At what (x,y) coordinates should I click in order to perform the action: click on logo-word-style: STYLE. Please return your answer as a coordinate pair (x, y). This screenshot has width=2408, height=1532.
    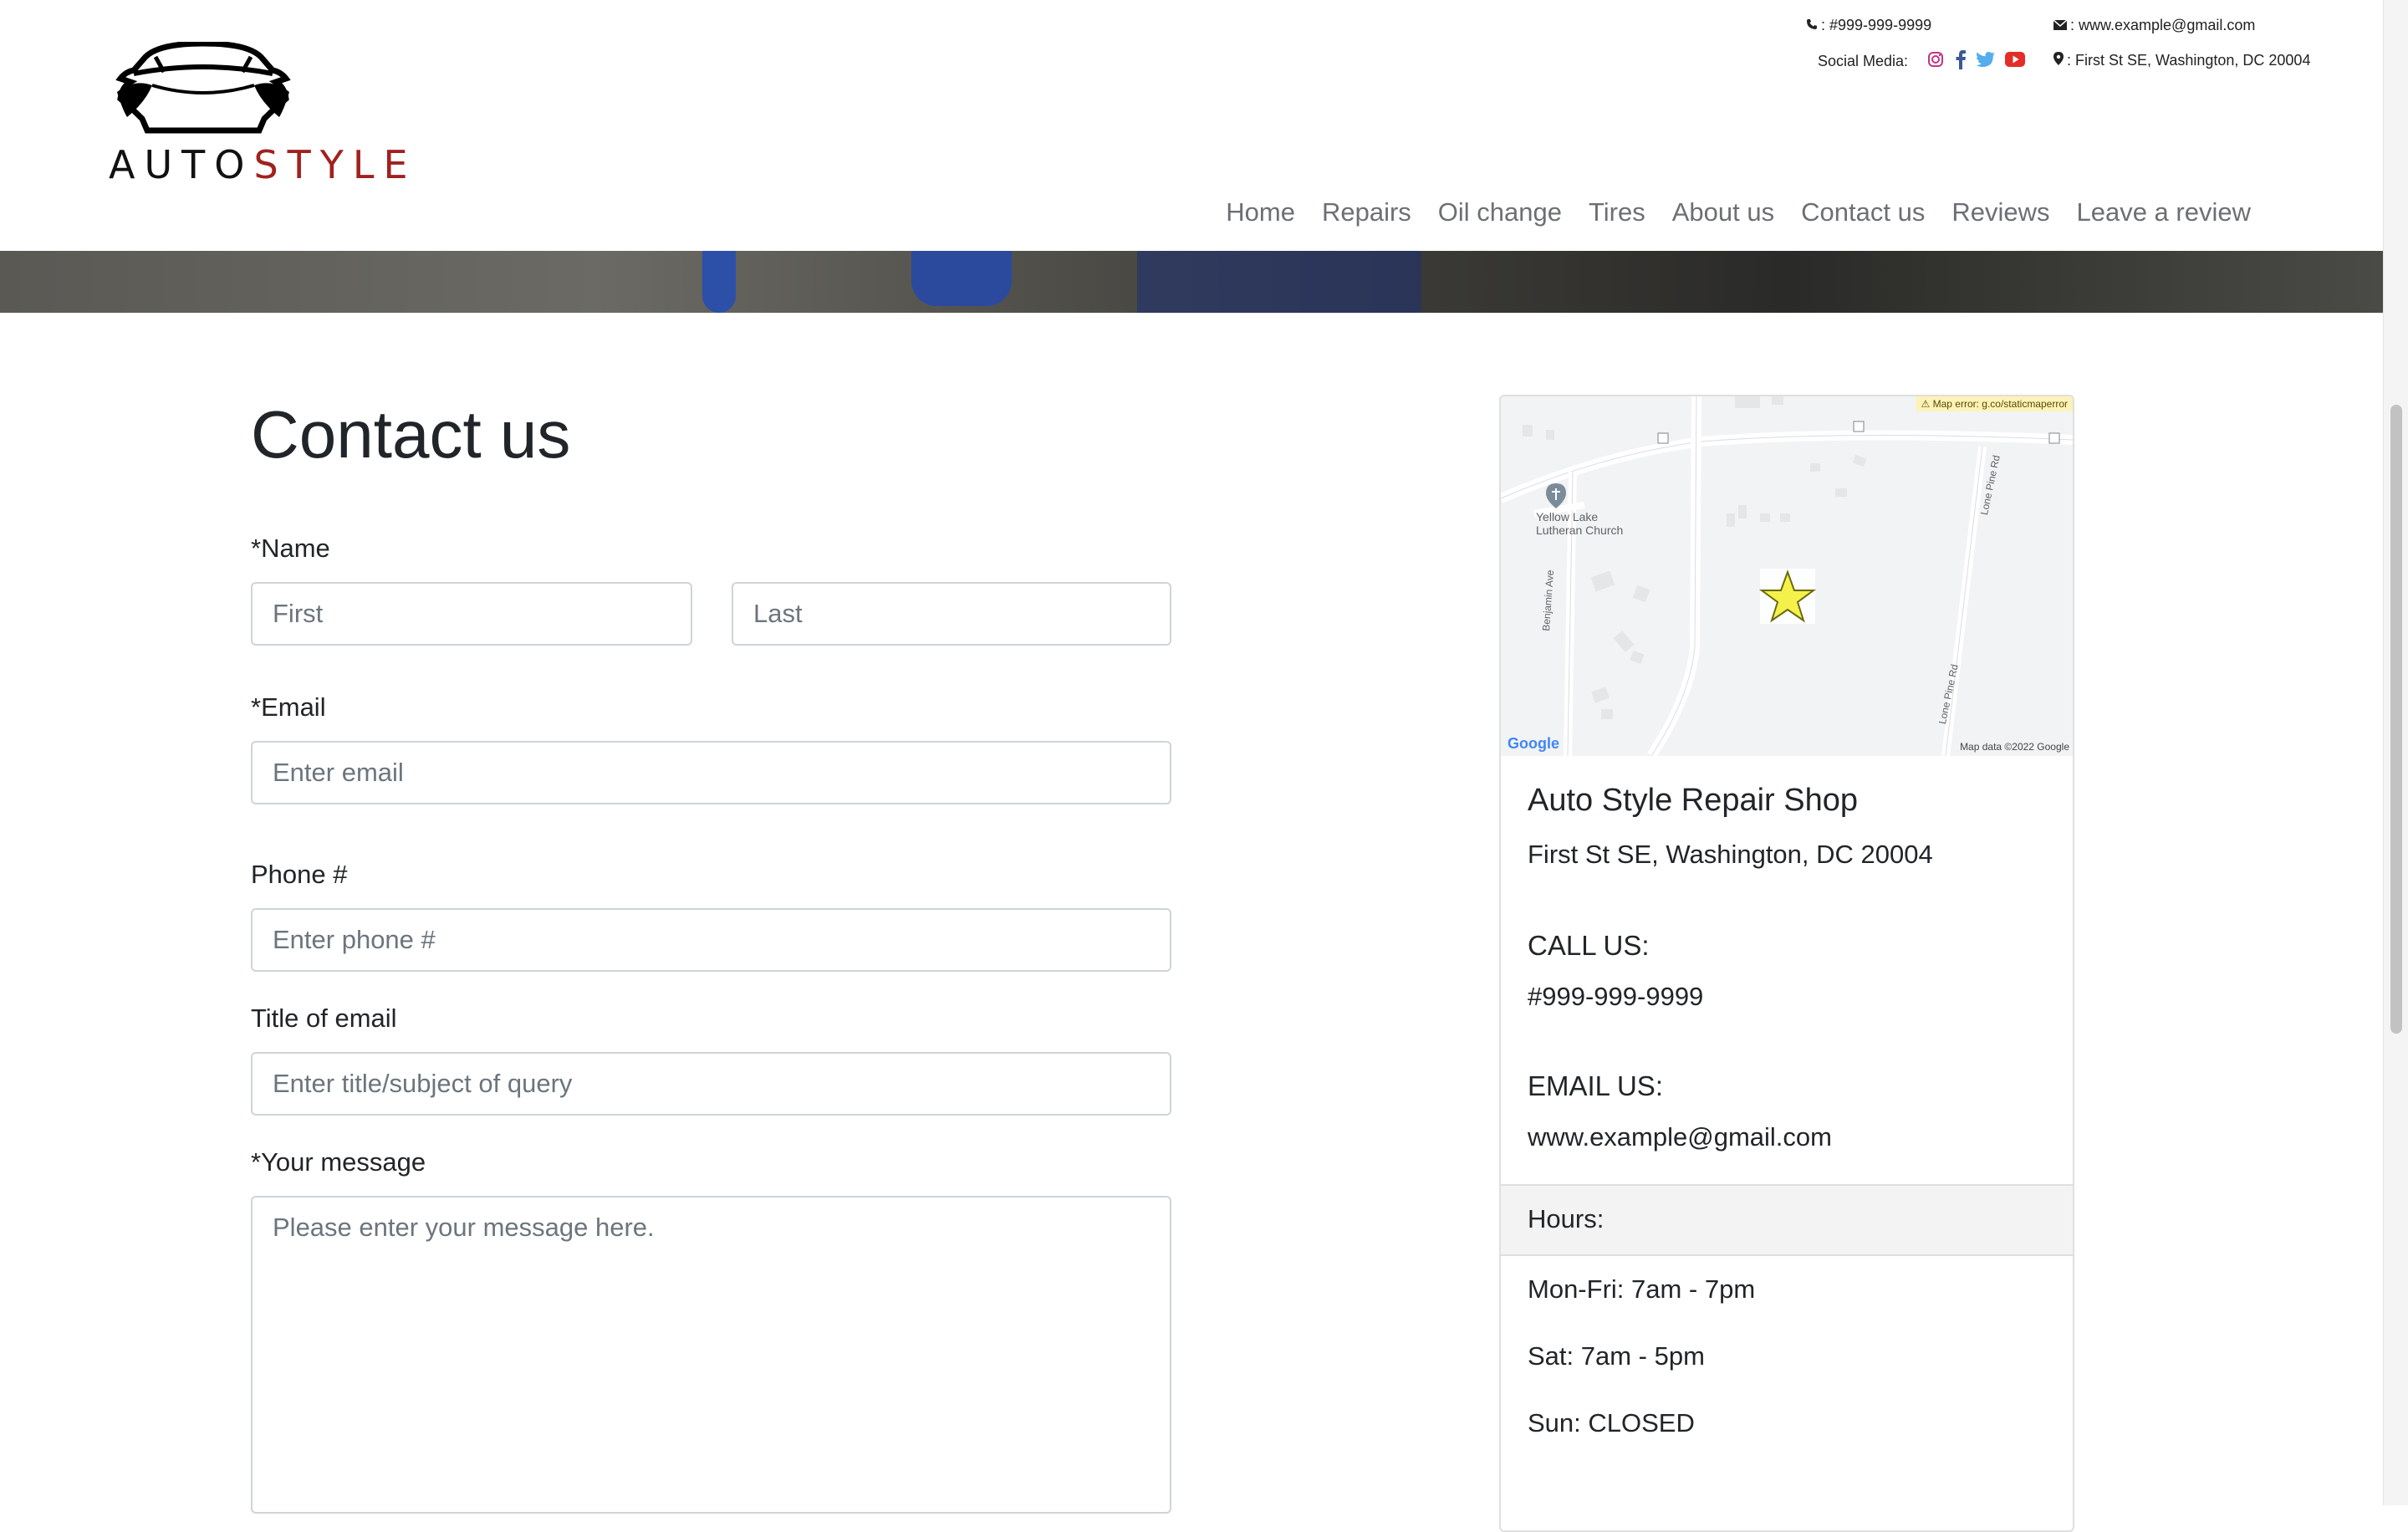
    Looking at the image, I should click on (335, 164).